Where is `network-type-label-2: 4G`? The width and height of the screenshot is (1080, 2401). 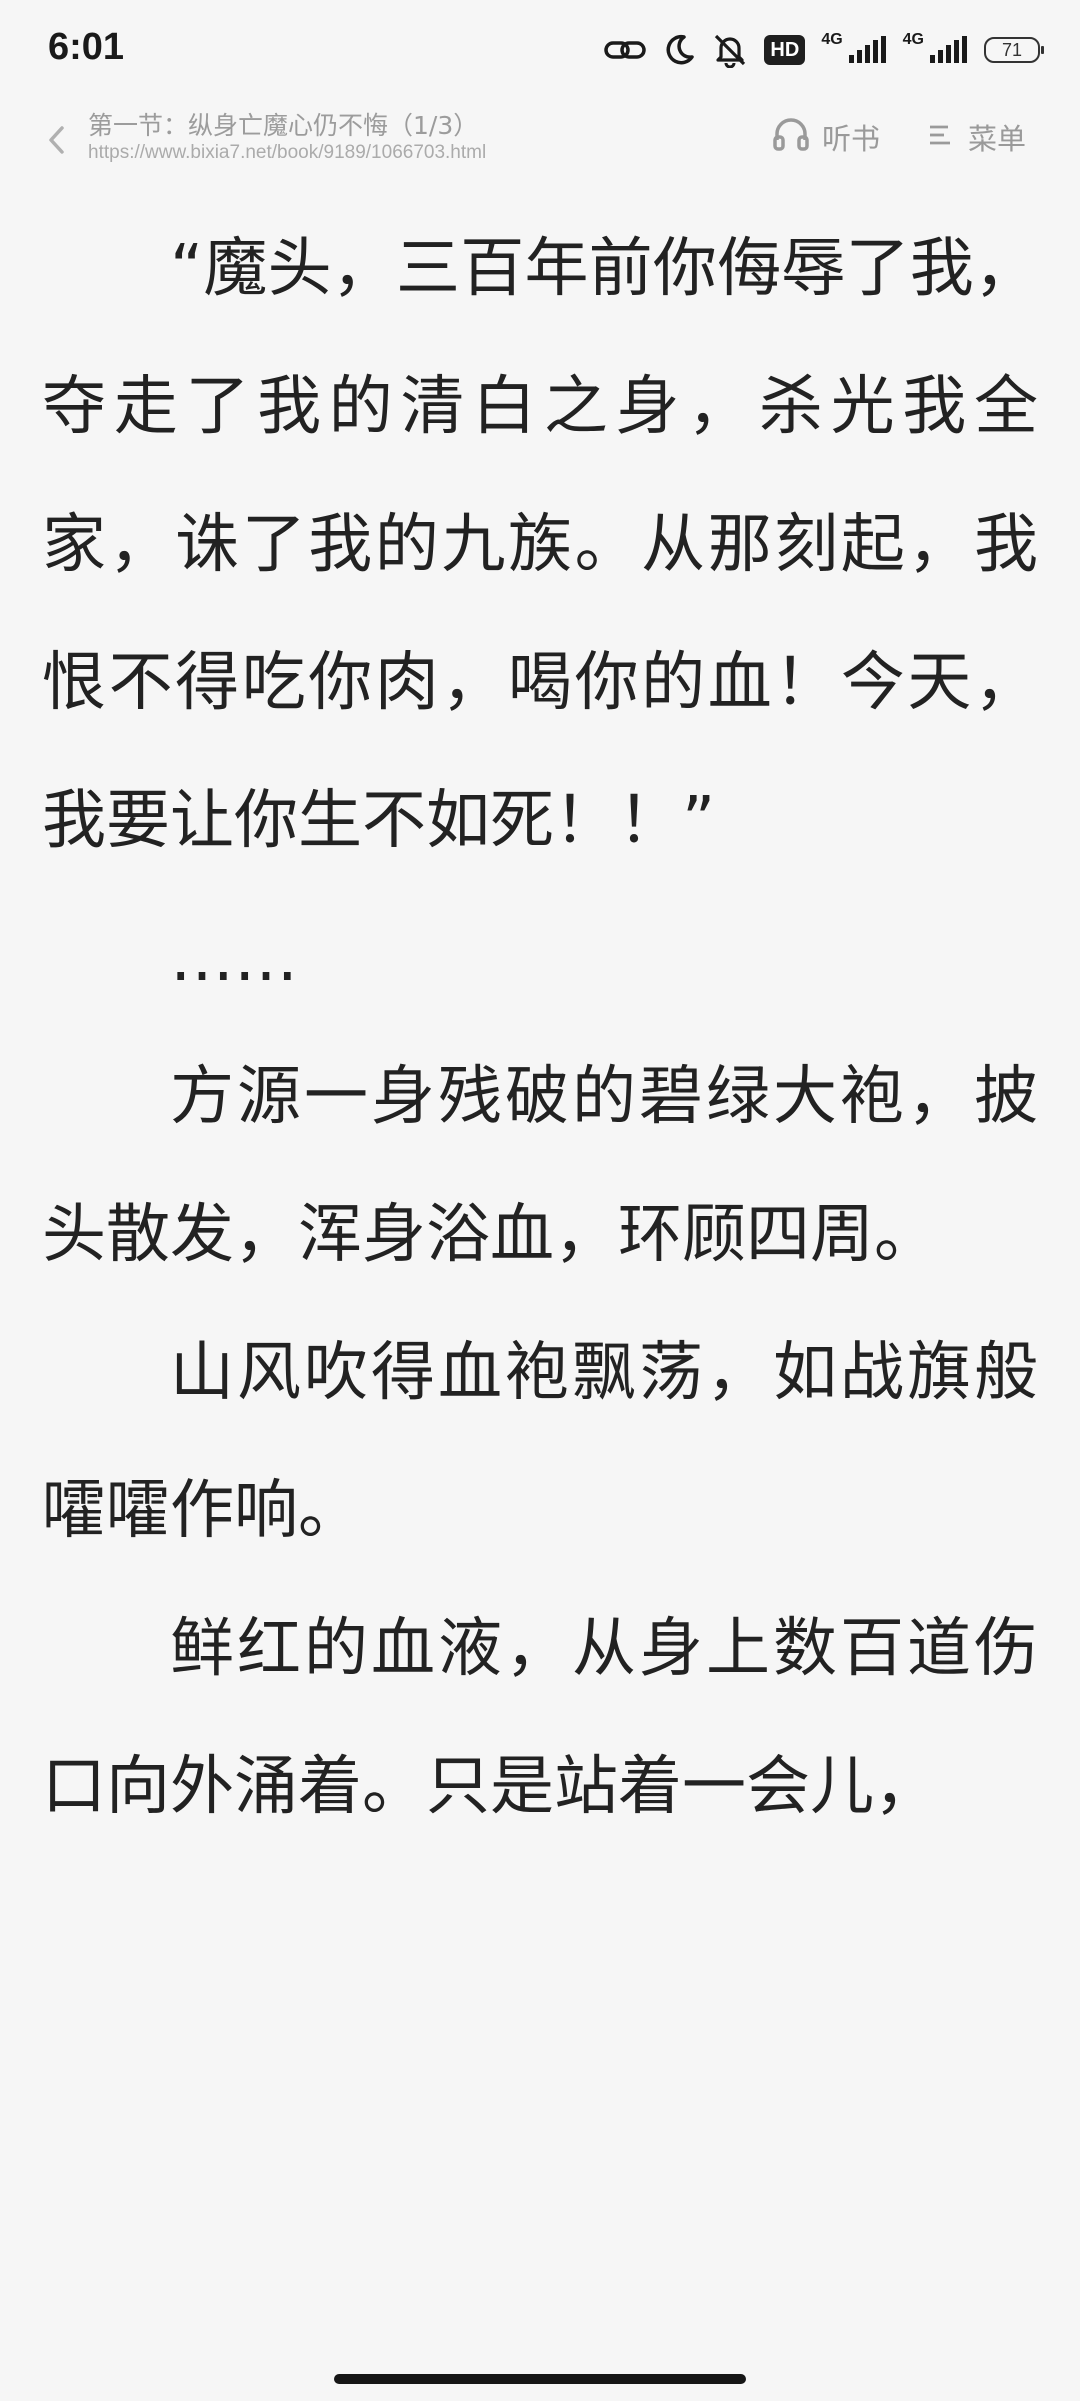
network-type-label-2: 4G is located at coordinates (913, 39).